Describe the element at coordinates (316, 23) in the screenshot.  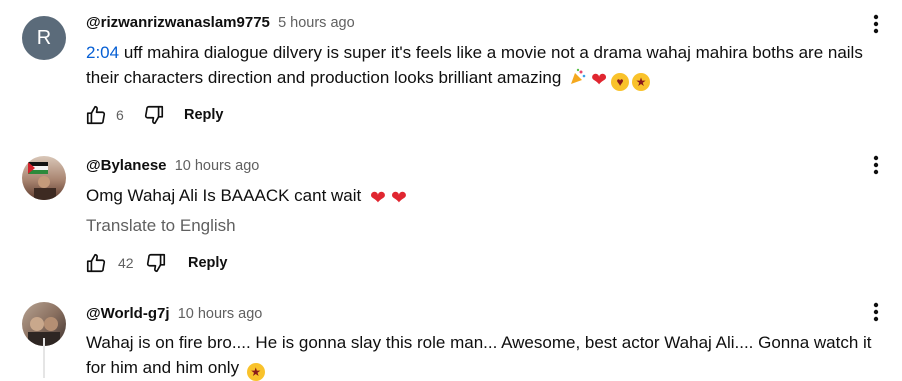
I see `comment-time: 5 hours ago` at that location.